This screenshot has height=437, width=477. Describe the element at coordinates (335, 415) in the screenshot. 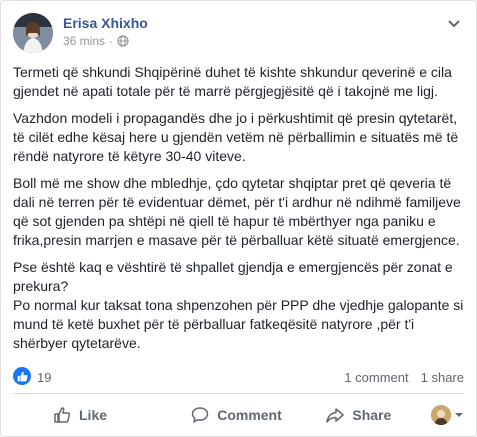

I see `share-arrow-icon` at that location.